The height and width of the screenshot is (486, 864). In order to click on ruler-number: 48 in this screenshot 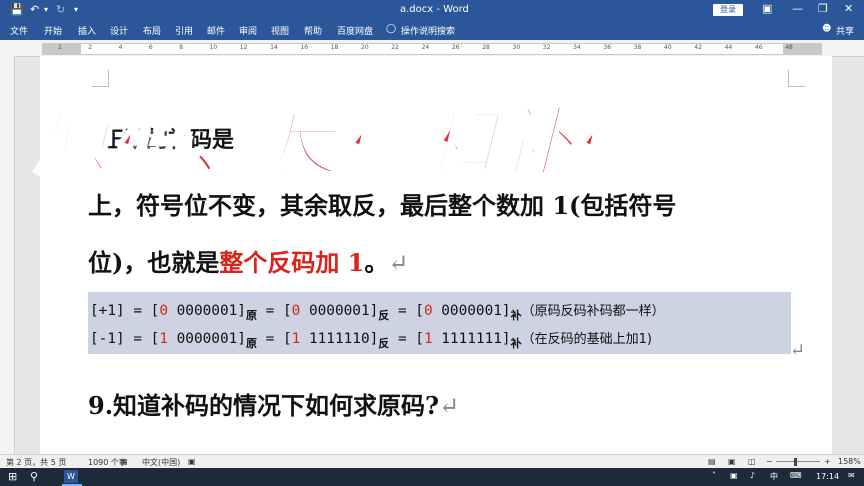, I will do `click(789, 47)`.